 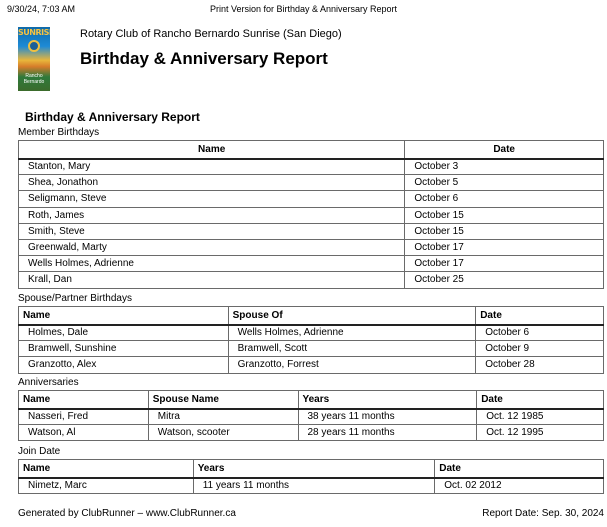 I want to click on table-row: Krall, Dan October 25, so click(x=310, y=280).